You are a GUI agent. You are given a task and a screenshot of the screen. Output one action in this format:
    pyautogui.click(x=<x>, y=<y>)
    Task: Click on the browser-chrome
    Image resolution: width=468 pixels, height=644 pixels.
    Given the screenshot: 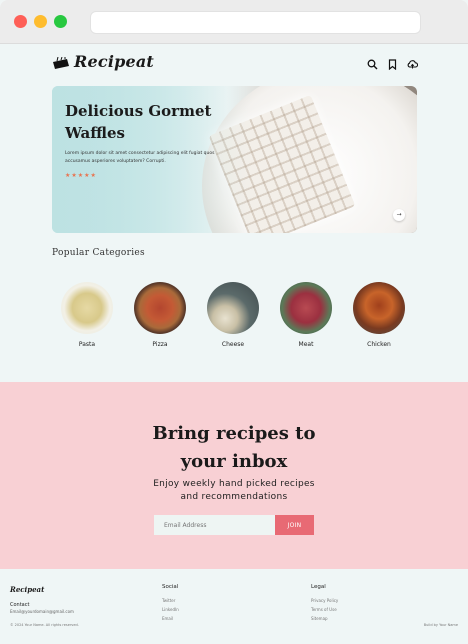 What is the action you would take?
    pyautogui.click(x=234, y=22)
    